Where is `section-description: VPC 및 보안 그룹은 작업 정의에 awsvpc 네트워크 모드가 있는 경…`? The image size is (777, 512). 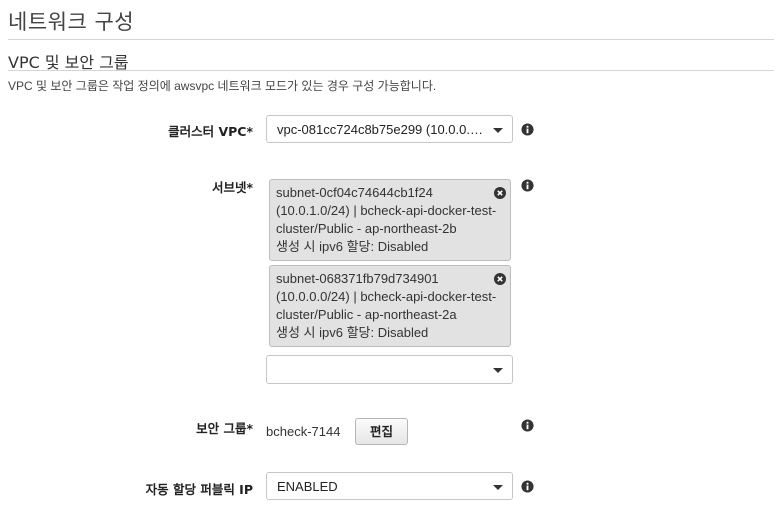
section-description: VPC 및 보안 그룹은 작업 정의에 awsvpc 네트워크 모드가 있는 경… is located at coordinates (222, 86).